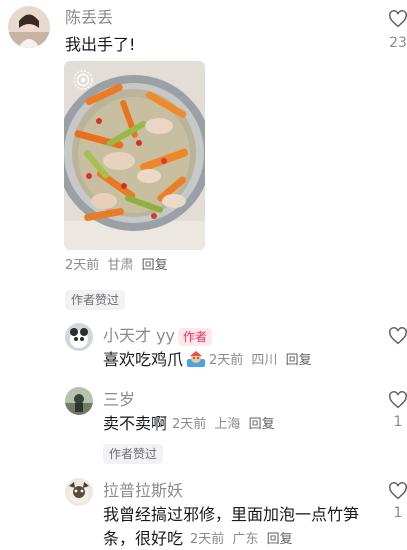 This screenshot has width=407, height=550. What do you see at coordinates (196, 362) in the screenshot?
I see `emoji-sticker-icon` at bounding box center [196, 362].